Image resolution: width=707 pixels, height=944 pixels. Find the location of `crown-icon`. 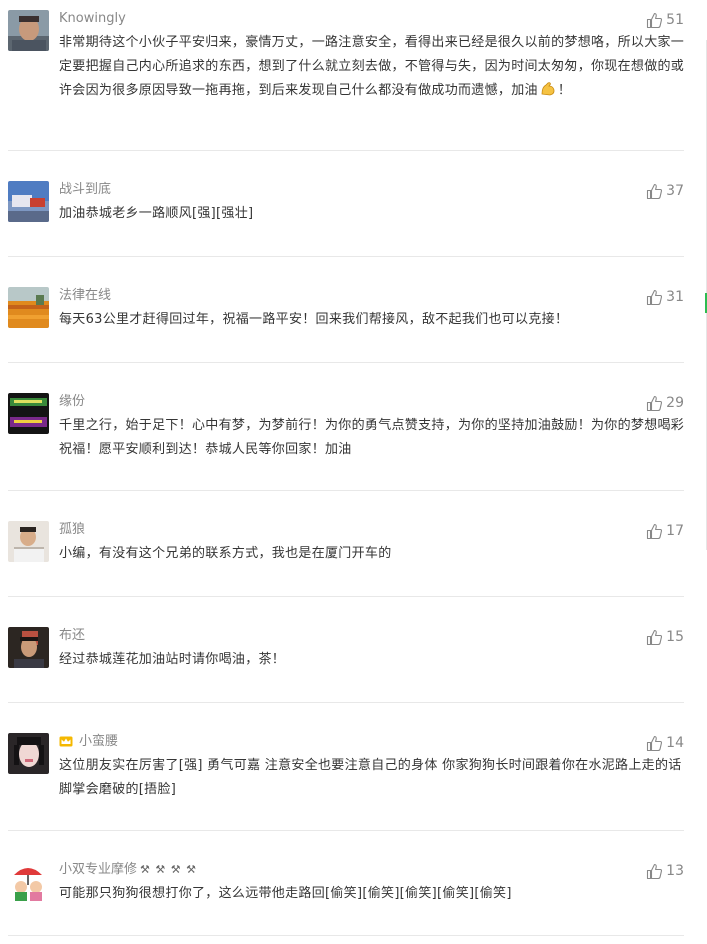

crown-icon is located at coordinates (66, 744).